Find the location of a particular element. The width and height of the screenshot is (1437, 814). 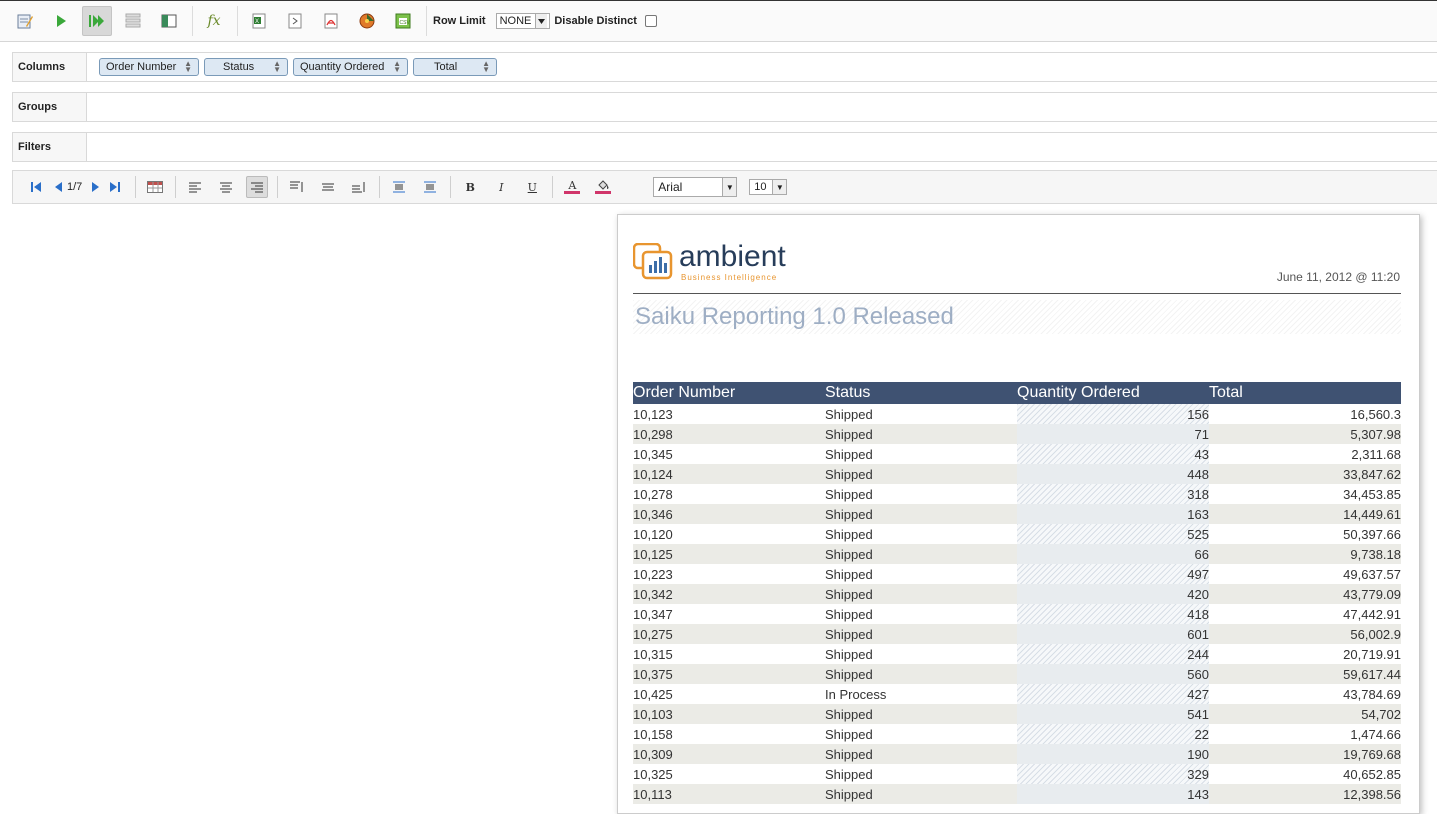

previous-page-button is located at coordinates (58, 187).